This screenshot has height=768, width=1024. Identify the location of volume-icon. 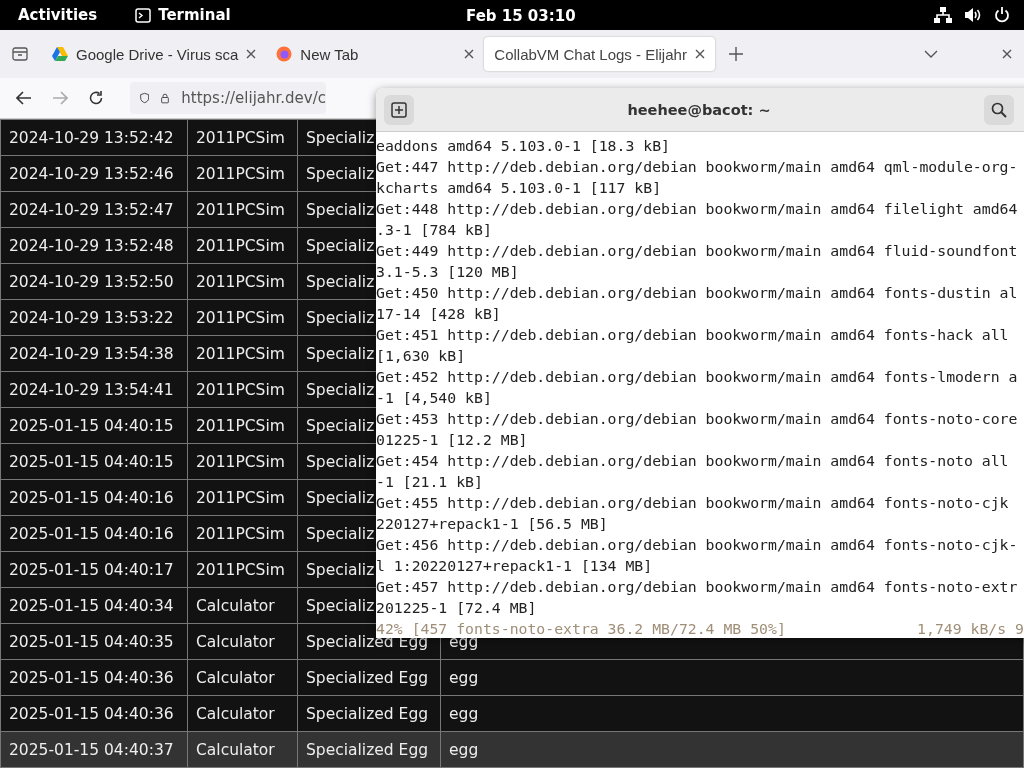
(973, 15).